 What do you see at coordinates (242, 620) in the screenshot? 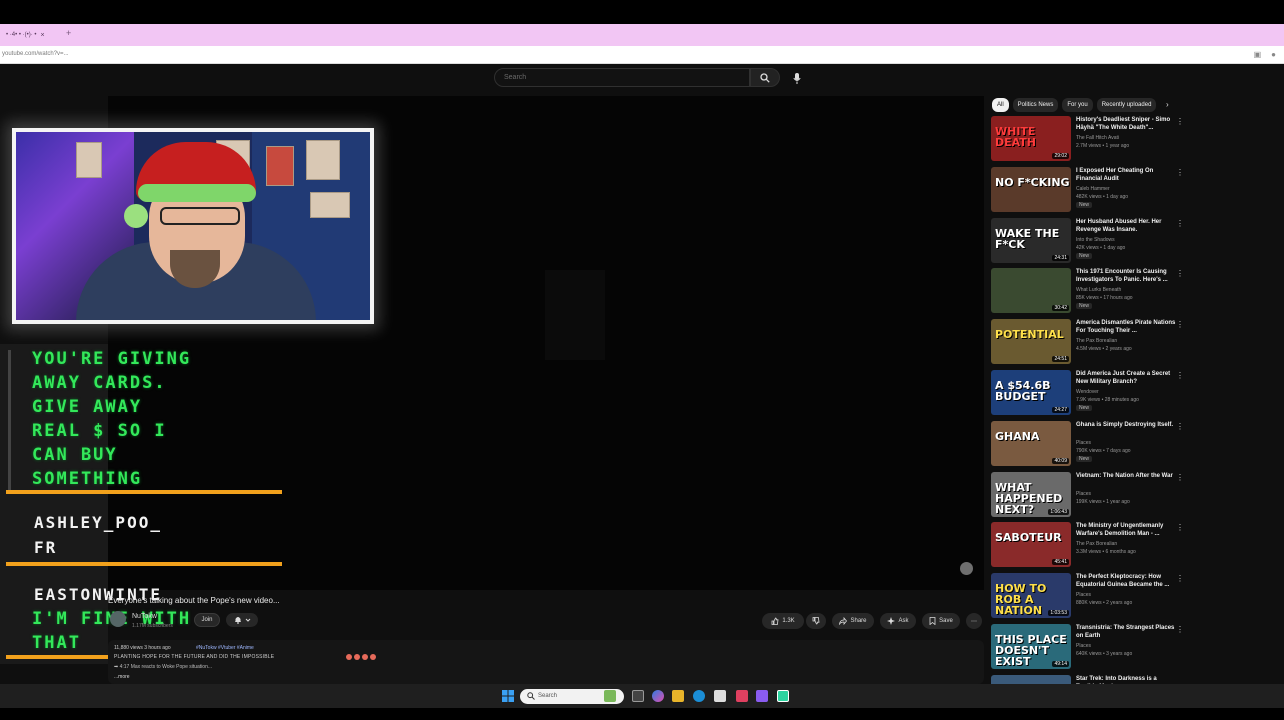
I see `subscribed-button` at bounding box center [242, 620].